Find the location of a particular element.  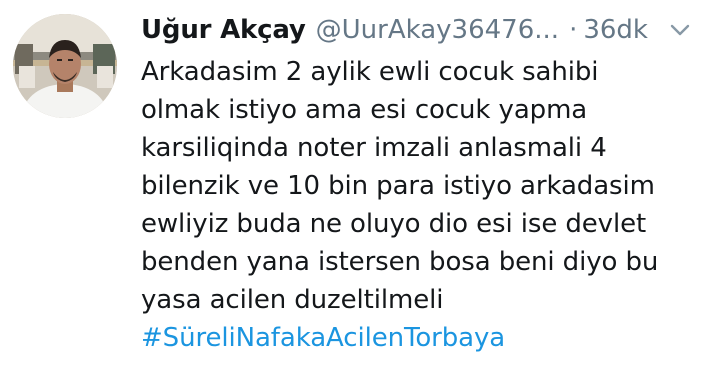

tweet-text-line: ewliyiz buda ne oluyo dio esi ise devlet is located at coordinates (394, 224).